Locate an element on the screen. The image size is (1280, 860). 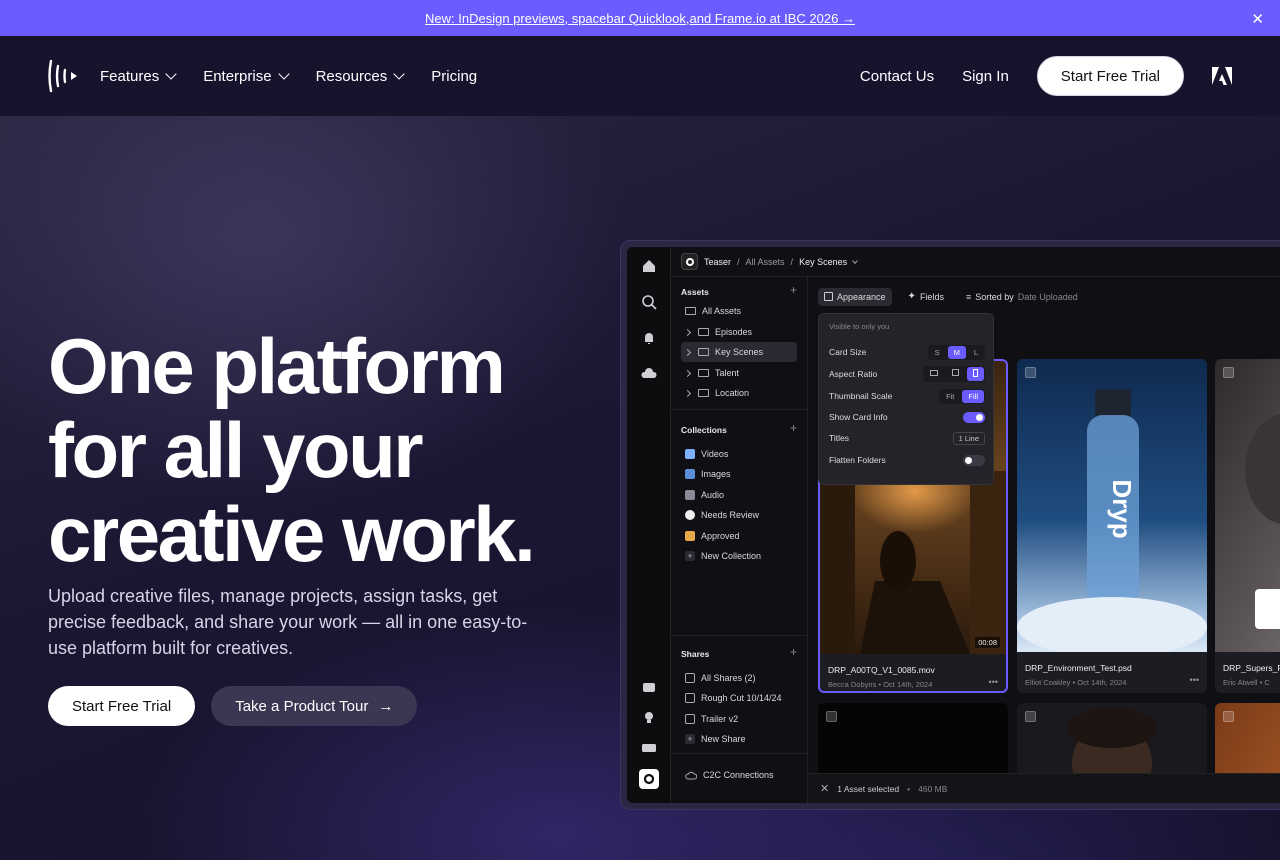
breadcrumb-current: Key Scenes is located at coordinates (823, 262).